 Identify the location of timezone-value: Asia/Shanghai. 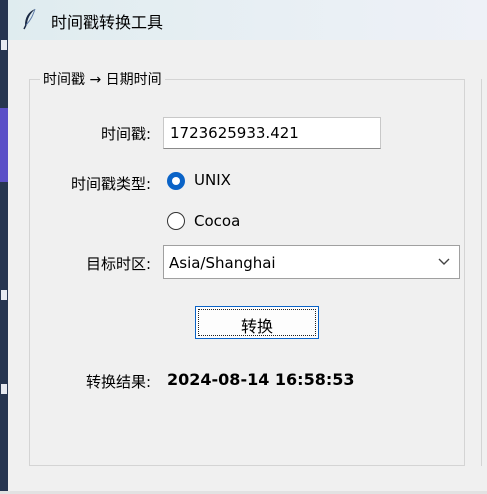
(222, 263).